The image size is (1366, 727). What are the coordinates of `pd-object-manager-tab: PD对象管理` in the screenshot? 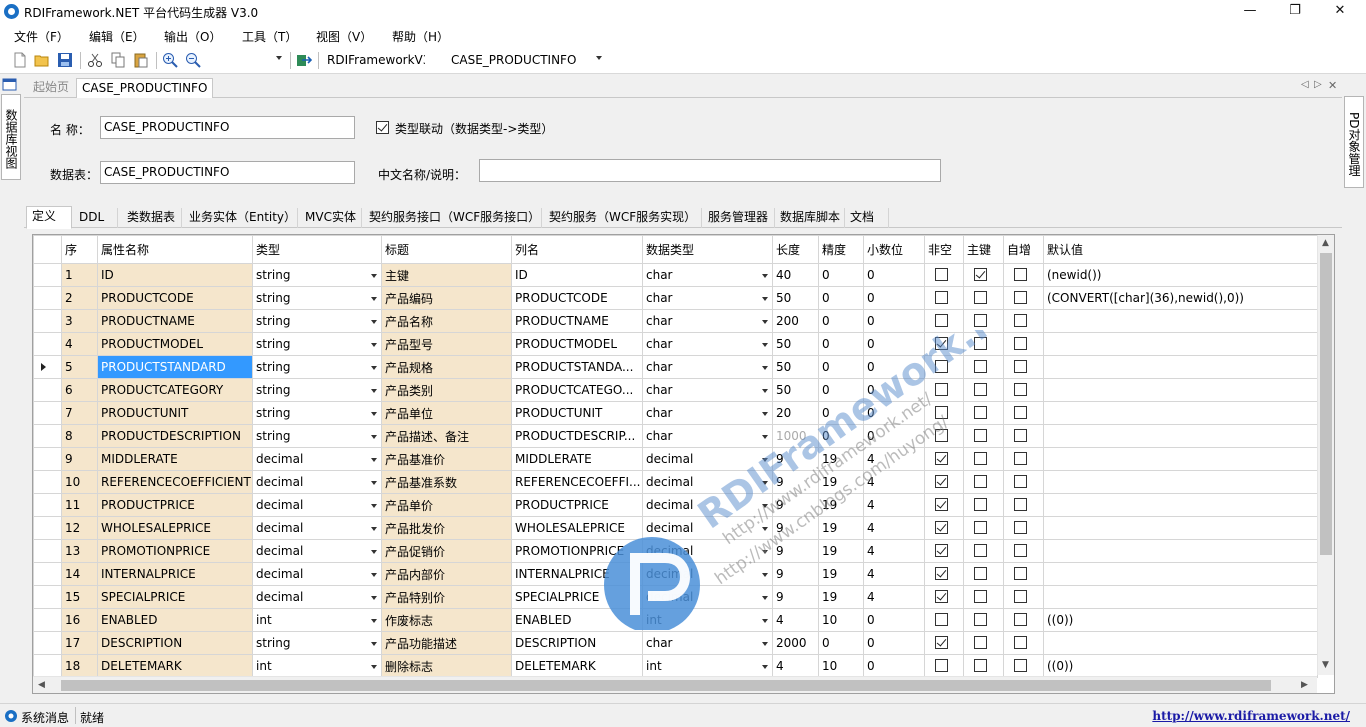 It's located at (1354, 142).